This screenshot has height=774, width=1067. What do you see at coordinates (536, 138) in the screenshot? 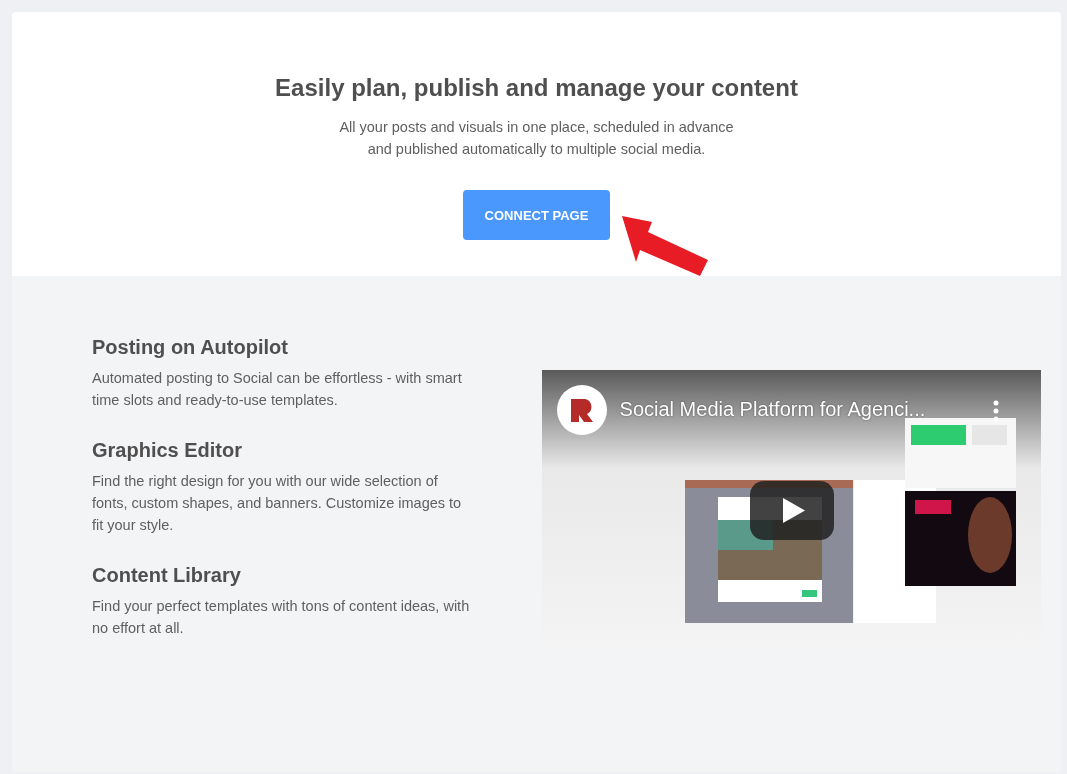
I see `page-subtitle: All your posts and visuals in one place, scheduled in advance and published automatically to multiple social media.` at bounding box center [536, 138].